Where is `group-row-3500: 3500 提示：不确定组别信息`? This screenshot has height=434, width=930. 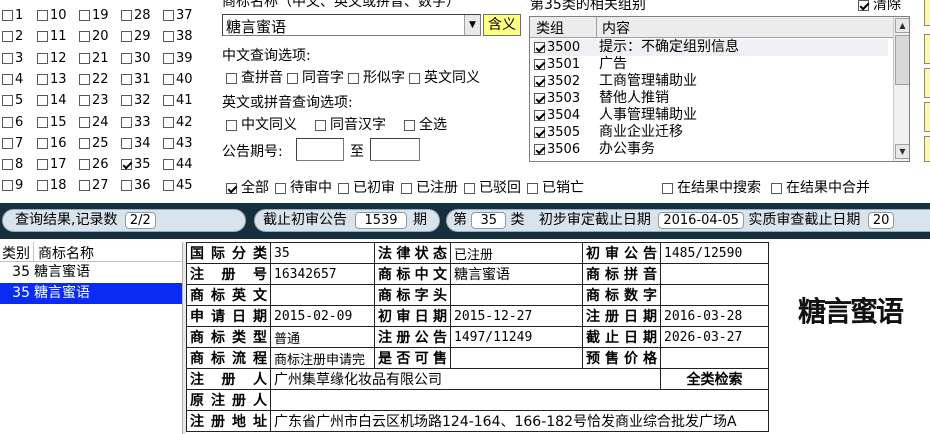 group-row-3500: 3500 提示：不确定组别信息 is located at coordinates (711, 47).